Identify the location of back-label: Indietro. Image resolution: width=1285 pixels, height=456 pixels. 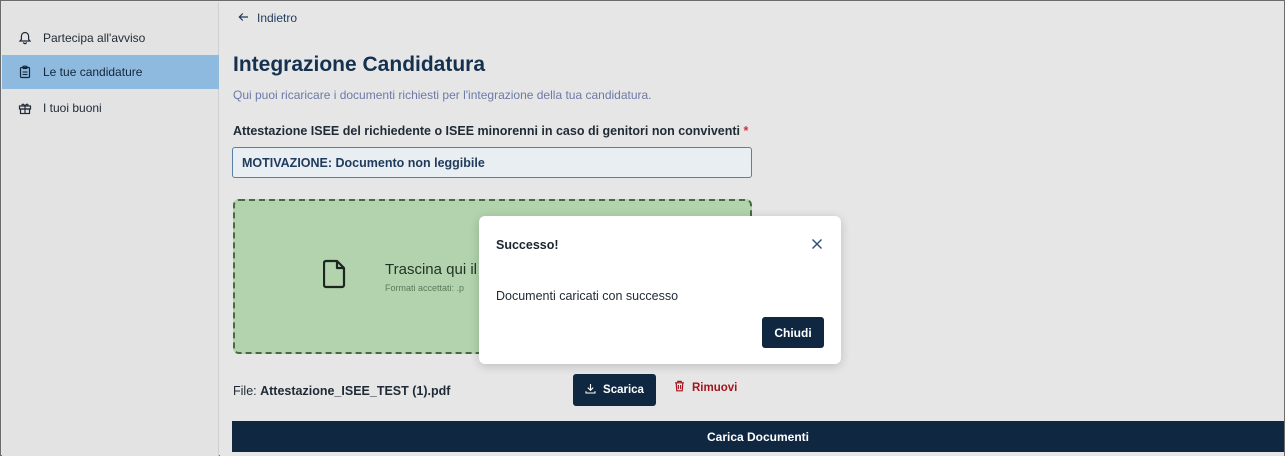
(277, 18).